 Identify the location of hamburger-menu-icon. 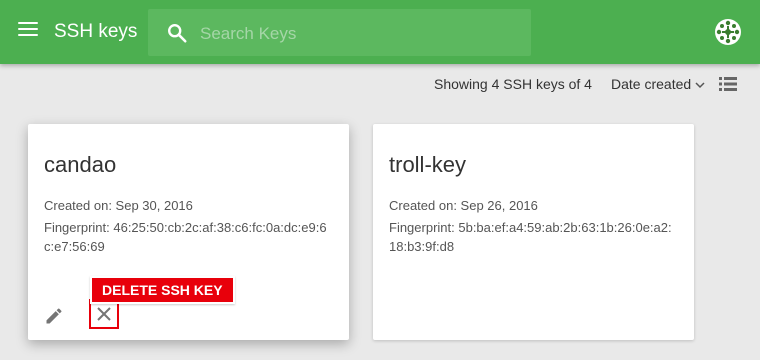
(28, 32).